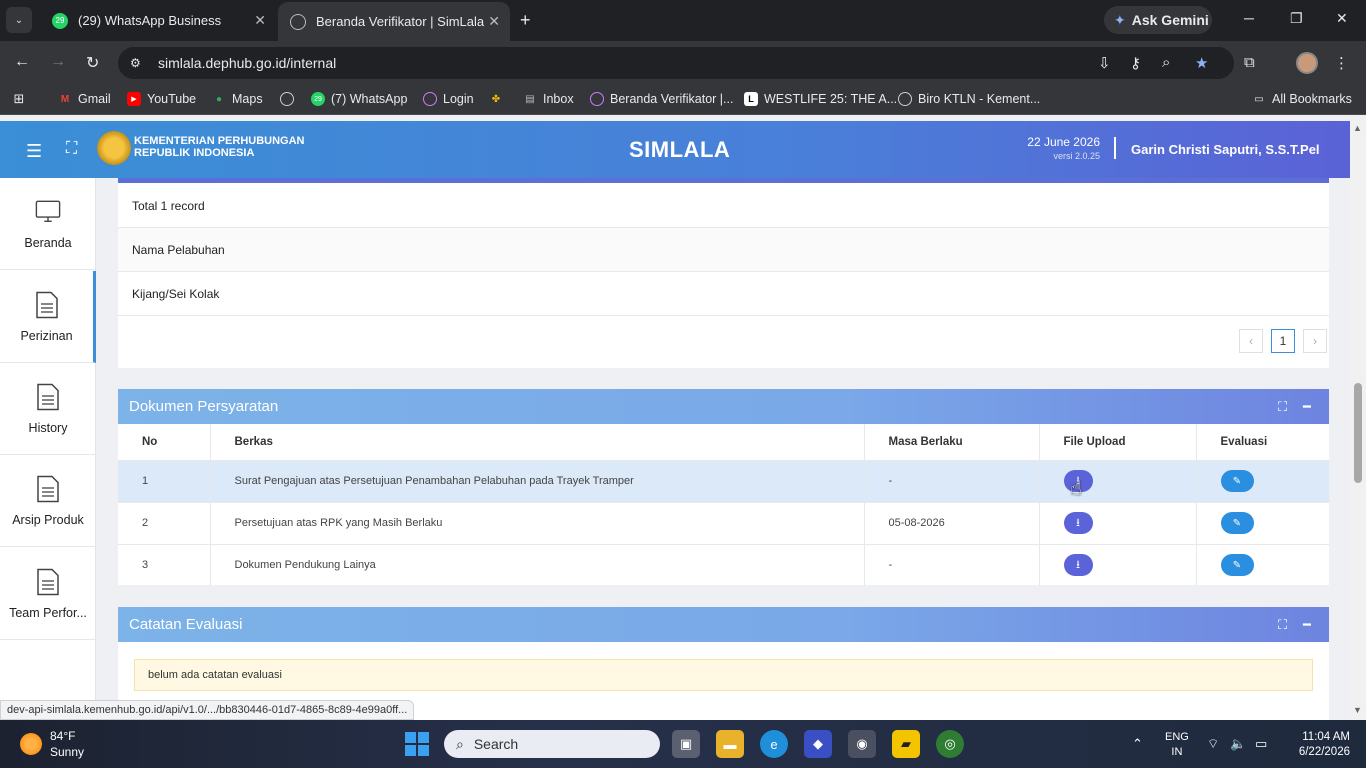  I want to click on edge-browser-icon: e, so click(774, 744).